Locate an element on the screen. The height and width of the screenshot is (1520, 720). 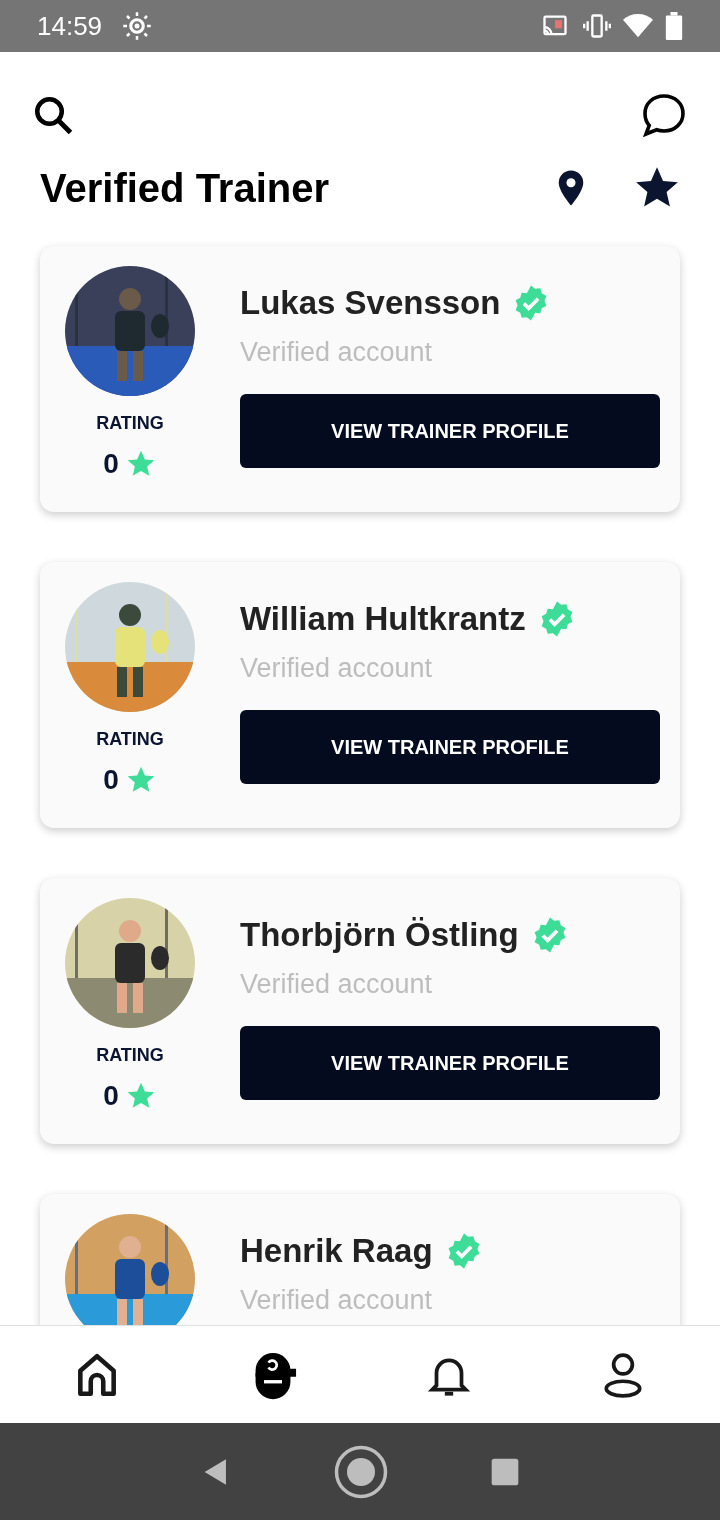
battery-icon is located at coordinates (674, 26).